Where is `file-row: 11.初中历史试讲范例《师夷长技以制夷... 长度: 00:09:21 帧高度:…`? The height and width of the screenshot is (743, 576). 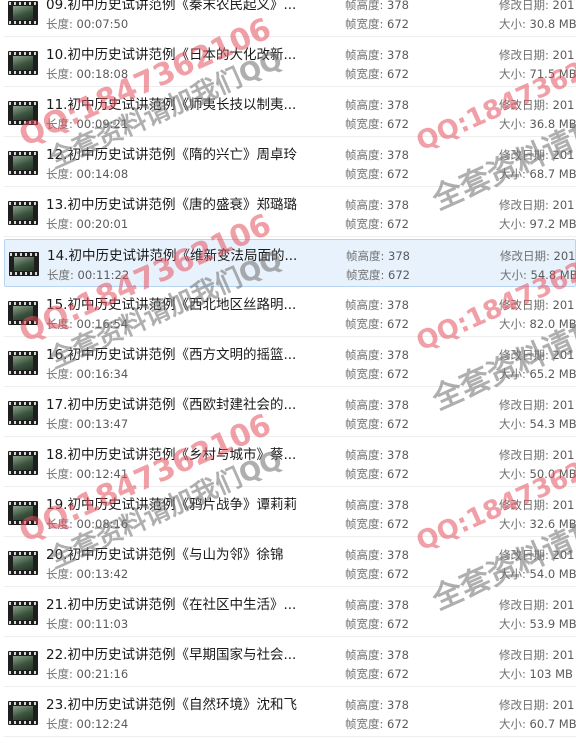 file-row: 11.初中历史试讲范例《师夷长技以制夷... 长度: 00:09:21 帧高度:… is located at coordinates (290, 113).